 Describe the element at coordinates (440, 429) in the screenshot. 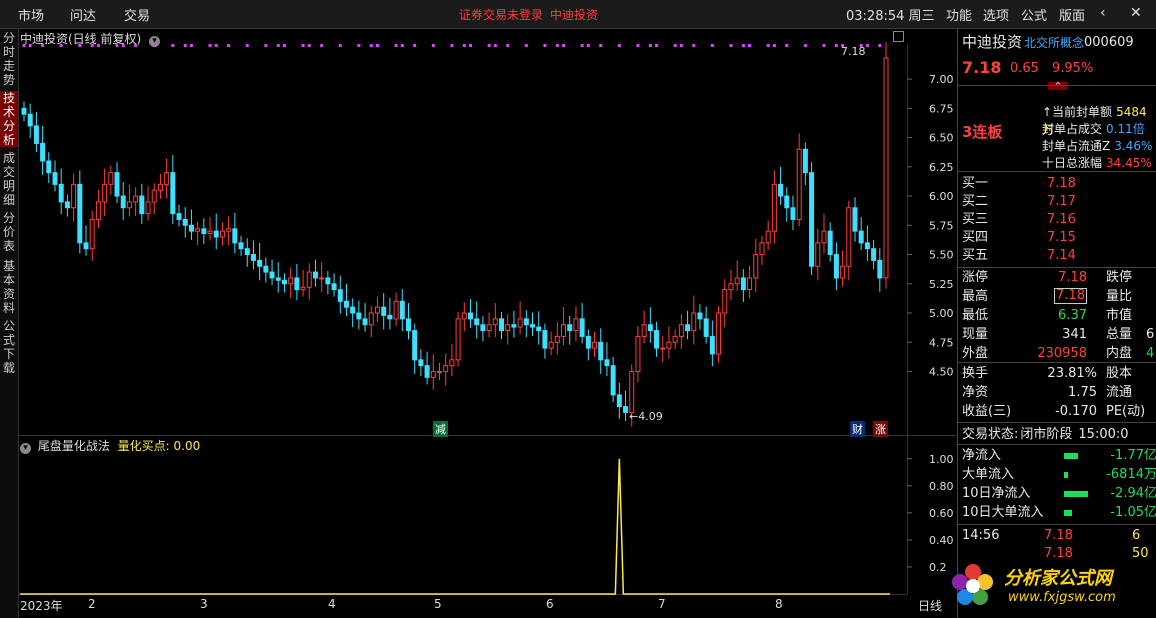

I see `tag-reduce: 减` at that location.